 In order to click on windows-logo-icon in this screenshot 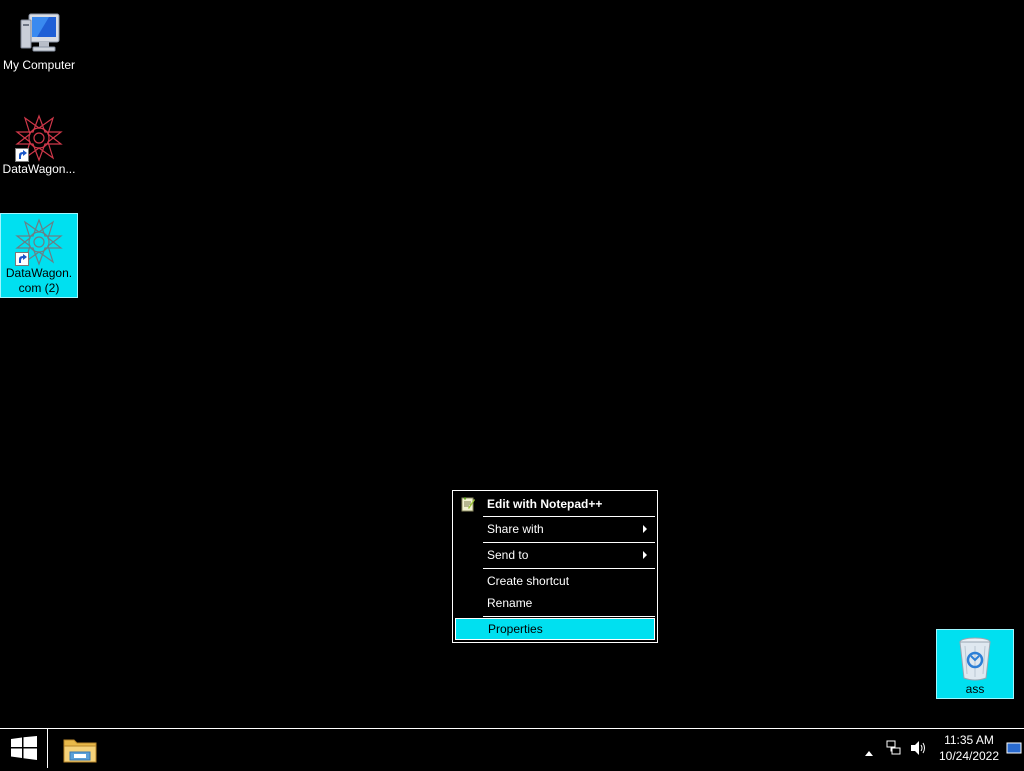, I will do `click(24, 748)`.